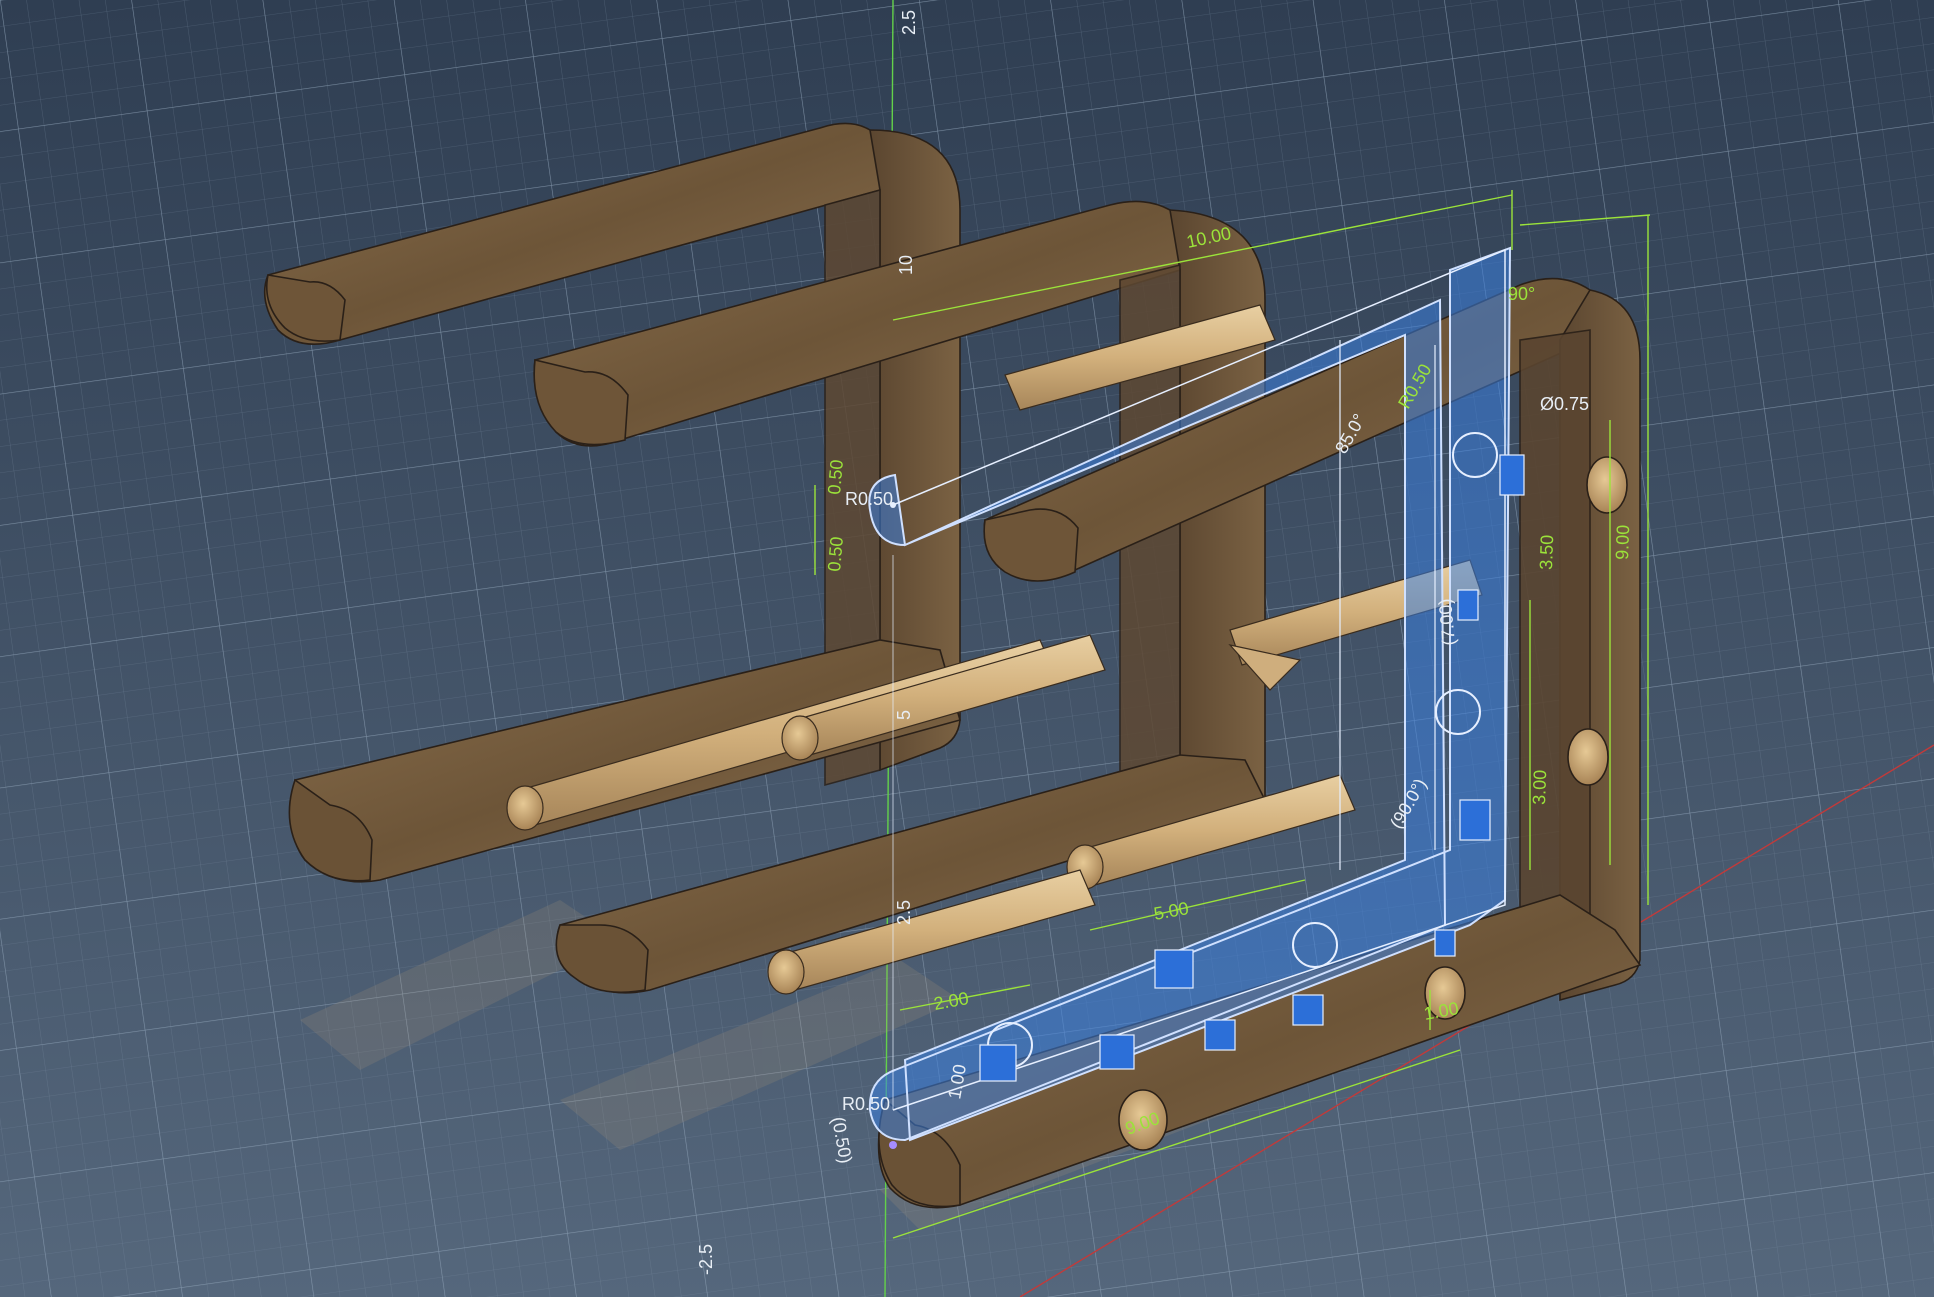 This screenshot has height=1297, width=1934. Describe the element at coordinates (1546, 552) in the screenshot. I see `dim-350: 3.50` at that location.